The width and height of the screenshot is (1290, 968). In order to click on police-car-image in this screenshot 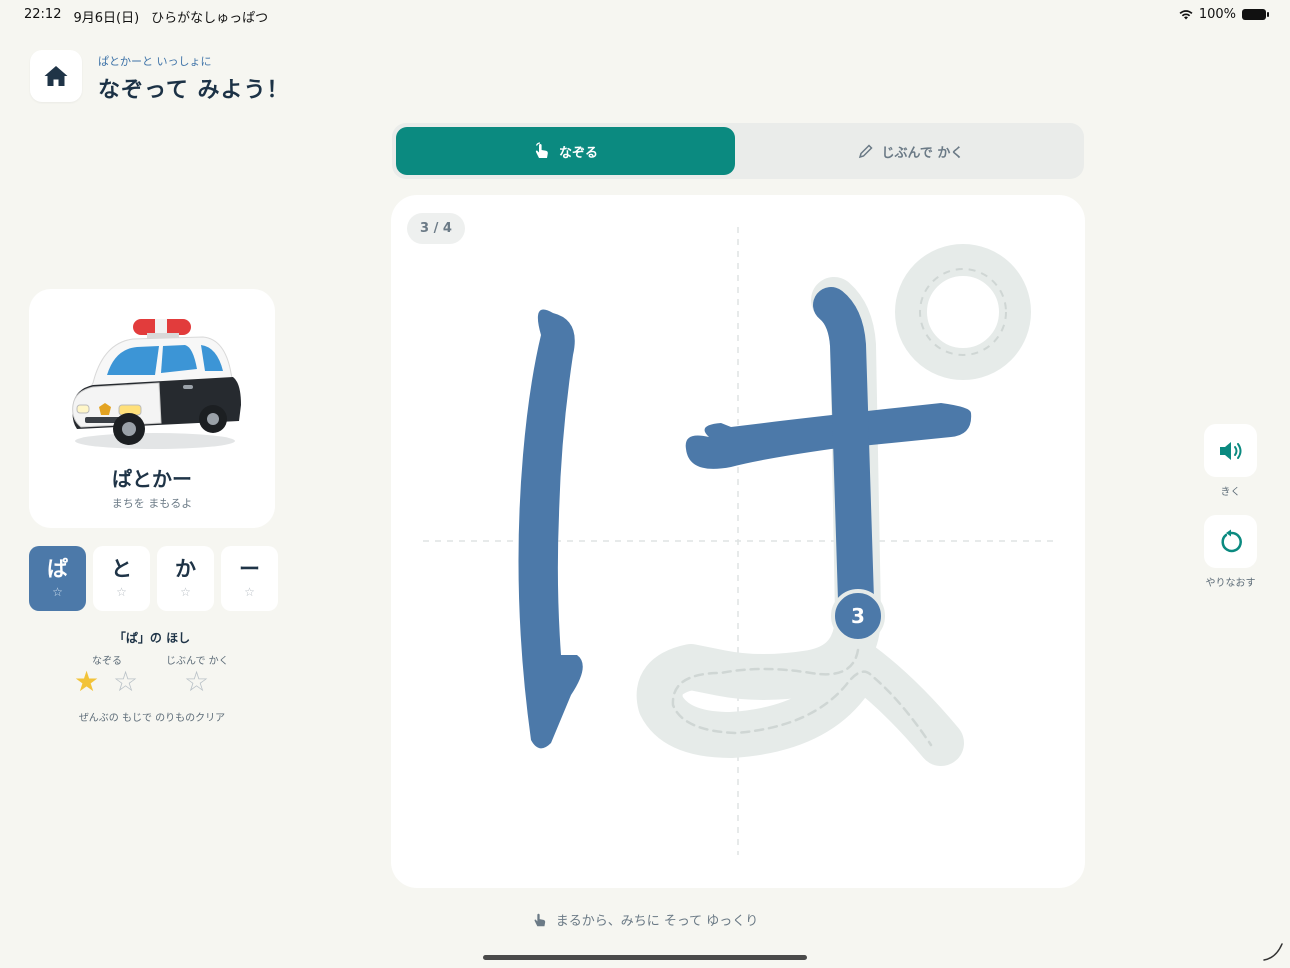, I will do `click(156, 384)`.